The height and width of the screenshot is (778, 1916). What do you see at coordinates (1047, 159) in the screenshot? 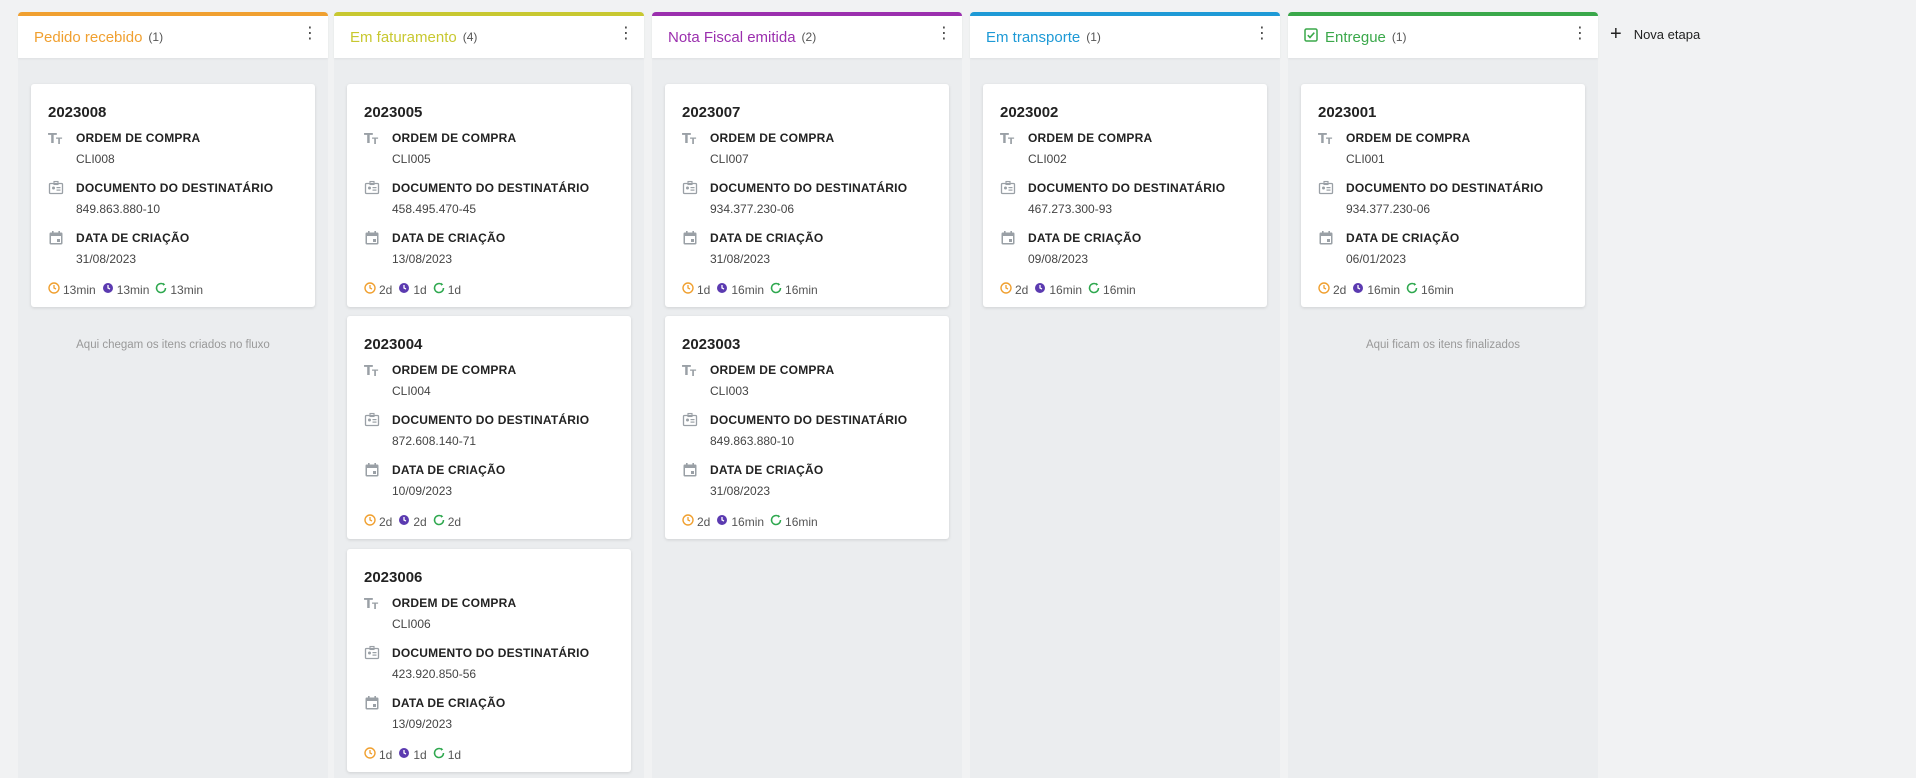
I see `field-value: CLI002` at bounding box center [1047, 159].